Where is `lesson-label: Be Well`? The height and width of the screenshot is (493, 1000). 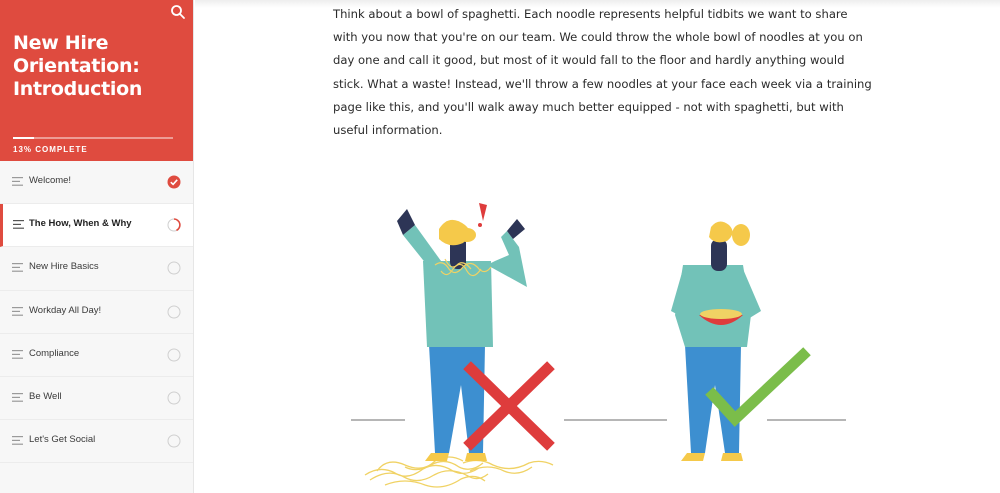 lesson-label: Be Well is located at coordinates (45, 396).